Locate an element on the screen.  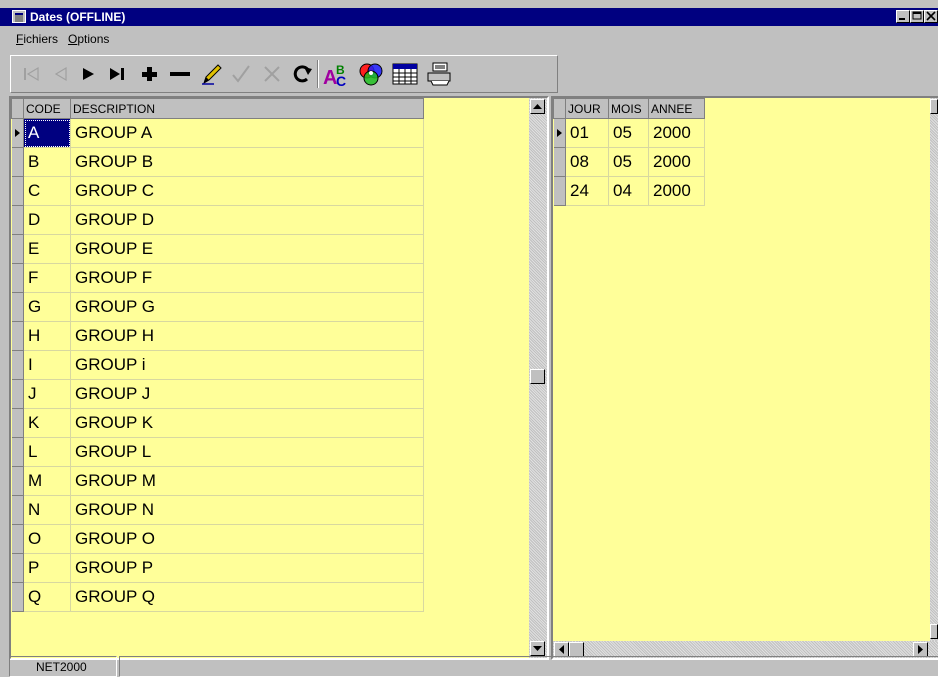
column-header-code: CODE is located at coordinates (47, 108).